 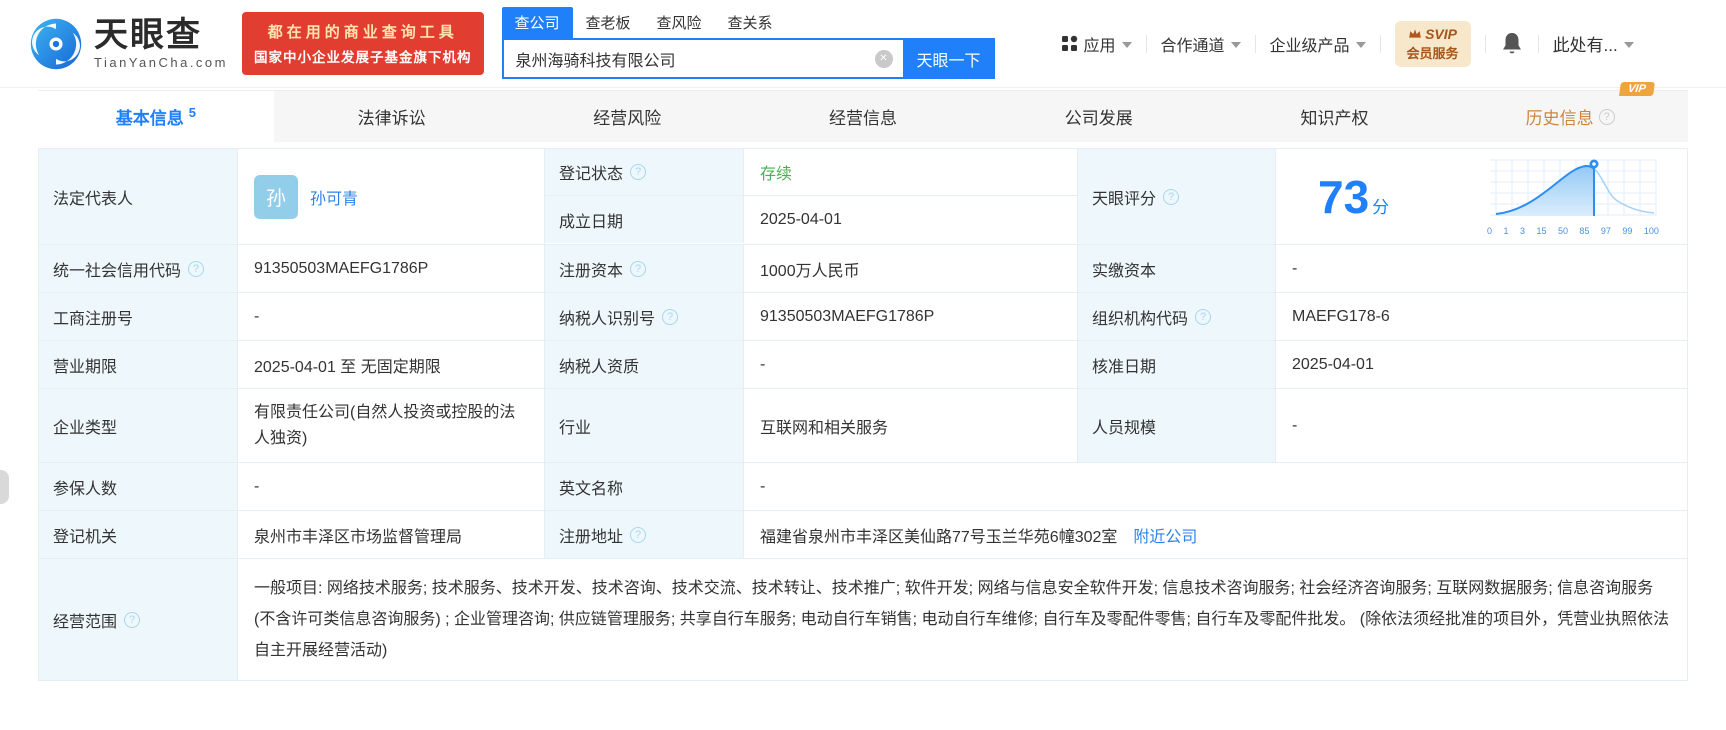 I want to click on legal-rep-name-link: 孙可青, so click(x=334, y=197).